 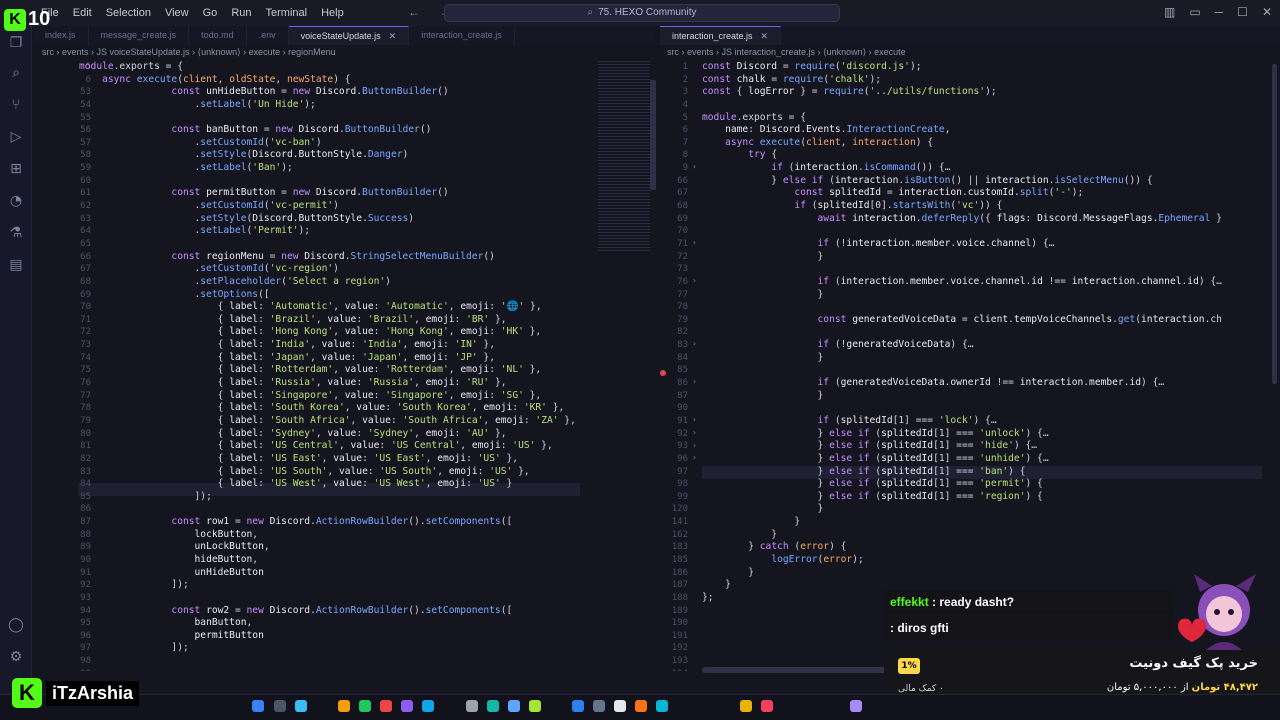 I want to click on search-view-icon: ⌕, so click(x=16, y=73).